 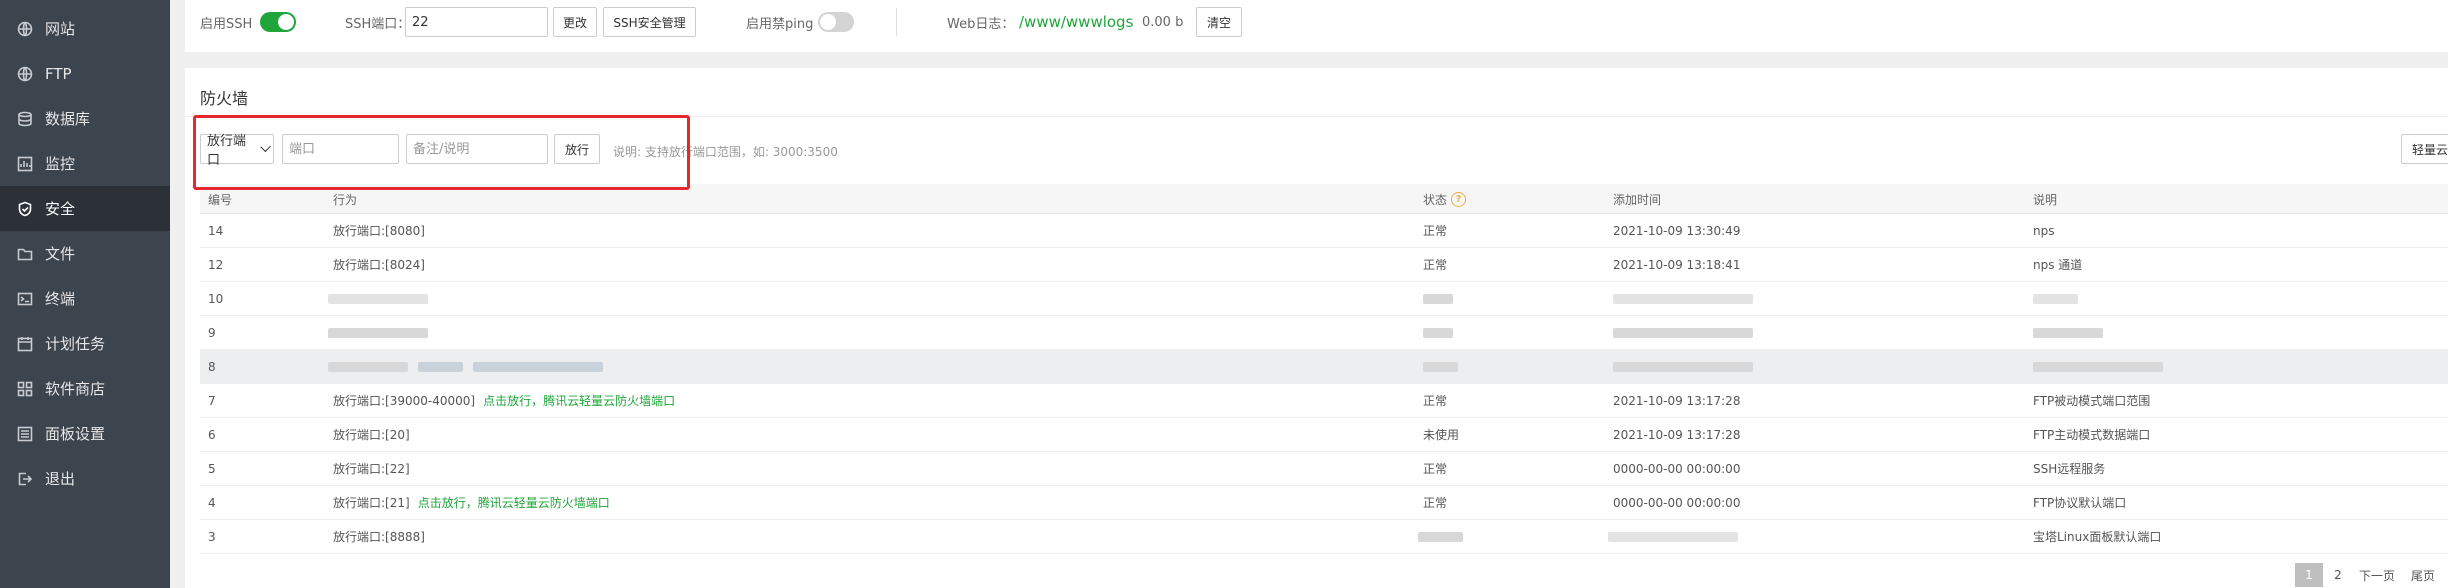 What do you see at coordinates (2338, 575) in the screenshot?
I see `page-2-button: 2` at bounding box center [2338, 575].